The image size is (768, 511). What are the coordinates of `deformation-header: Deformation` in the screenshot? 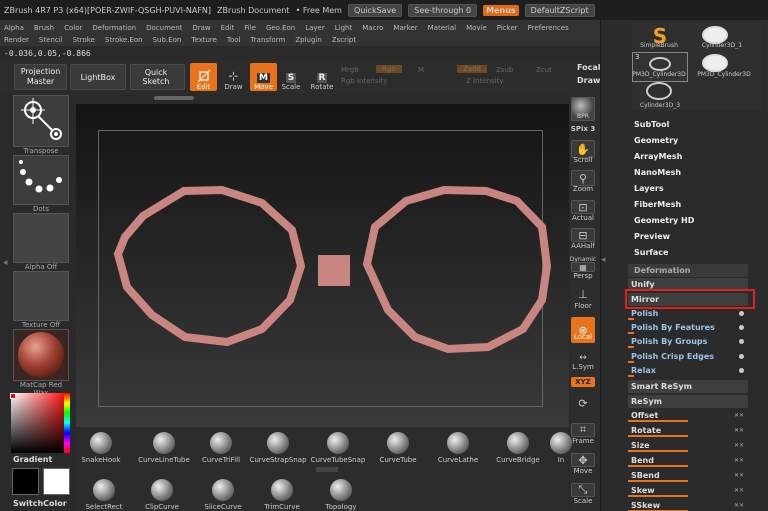 It's located at (688, 270).